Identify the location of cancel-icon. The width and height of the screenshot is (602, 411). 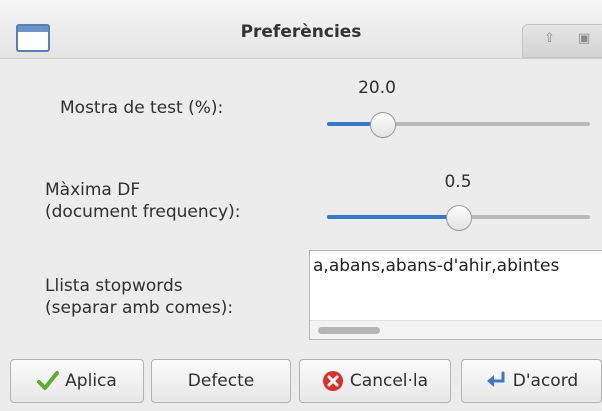
(332, 381).